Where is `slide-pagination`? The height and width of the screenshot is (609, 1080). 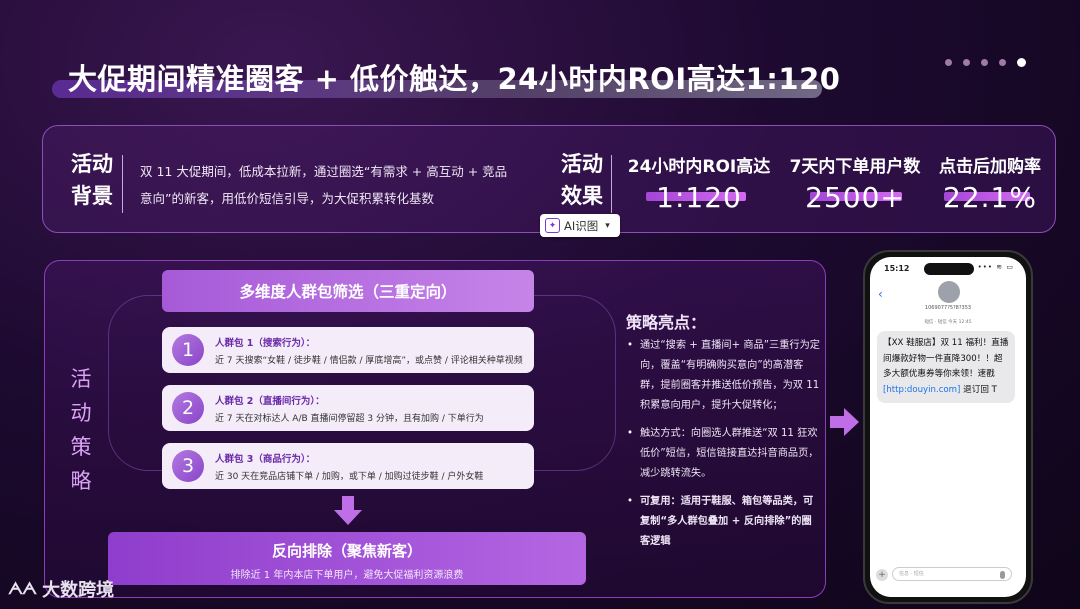
slide-pagination is located at coordinates (985, 62).